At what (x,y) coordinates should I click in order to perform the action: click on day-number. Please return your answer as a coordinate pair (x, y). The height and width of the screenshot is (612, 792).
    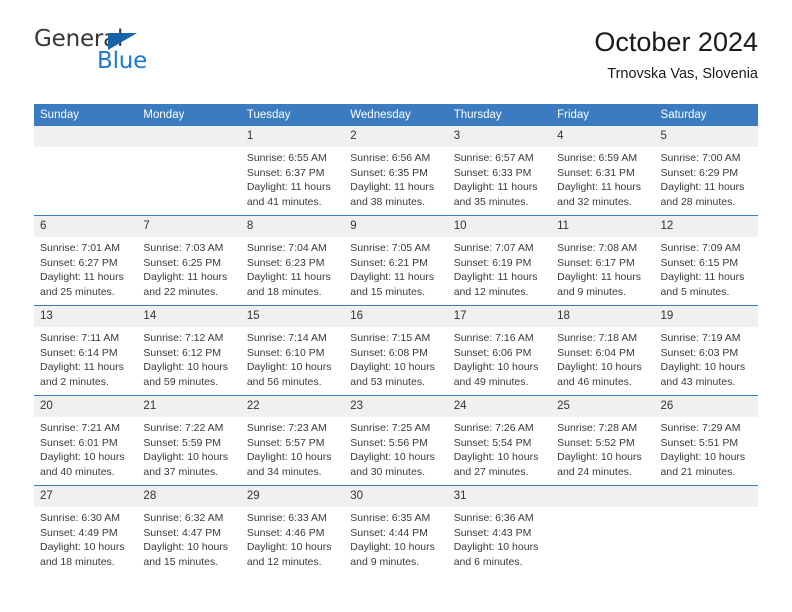
    Looking at the image, I should click on (189, 136).